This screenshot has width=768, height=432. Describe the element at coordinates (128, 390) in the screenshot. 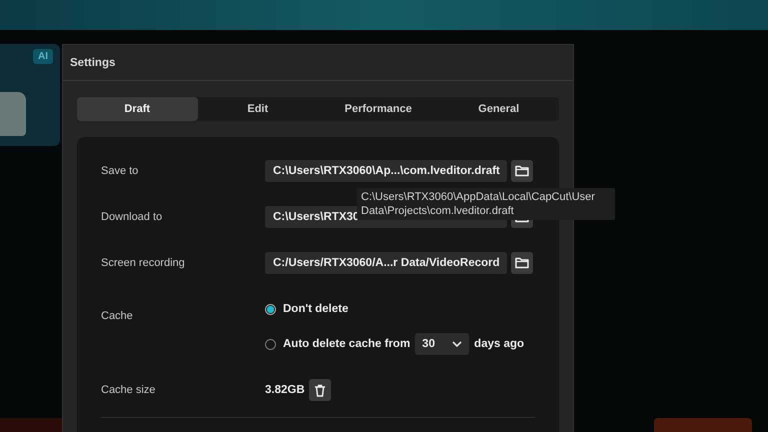

I see `setting-label: Cache size` at that location.